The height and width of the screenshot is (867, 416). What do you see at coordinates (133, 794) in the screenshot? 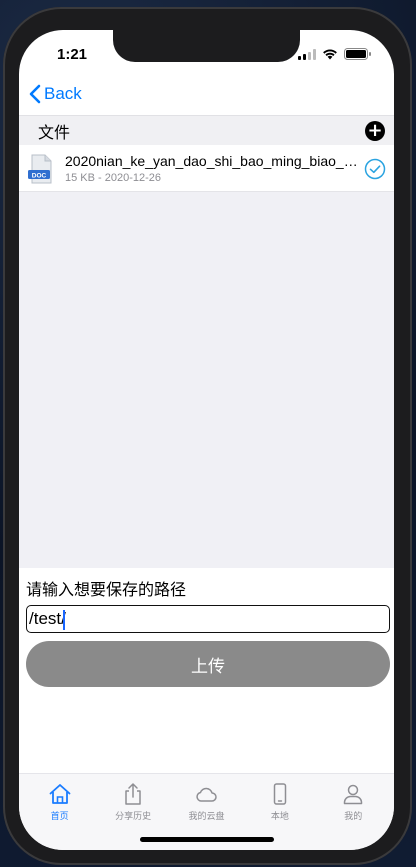
I see `share-icon` at bounding box center [133, 794].